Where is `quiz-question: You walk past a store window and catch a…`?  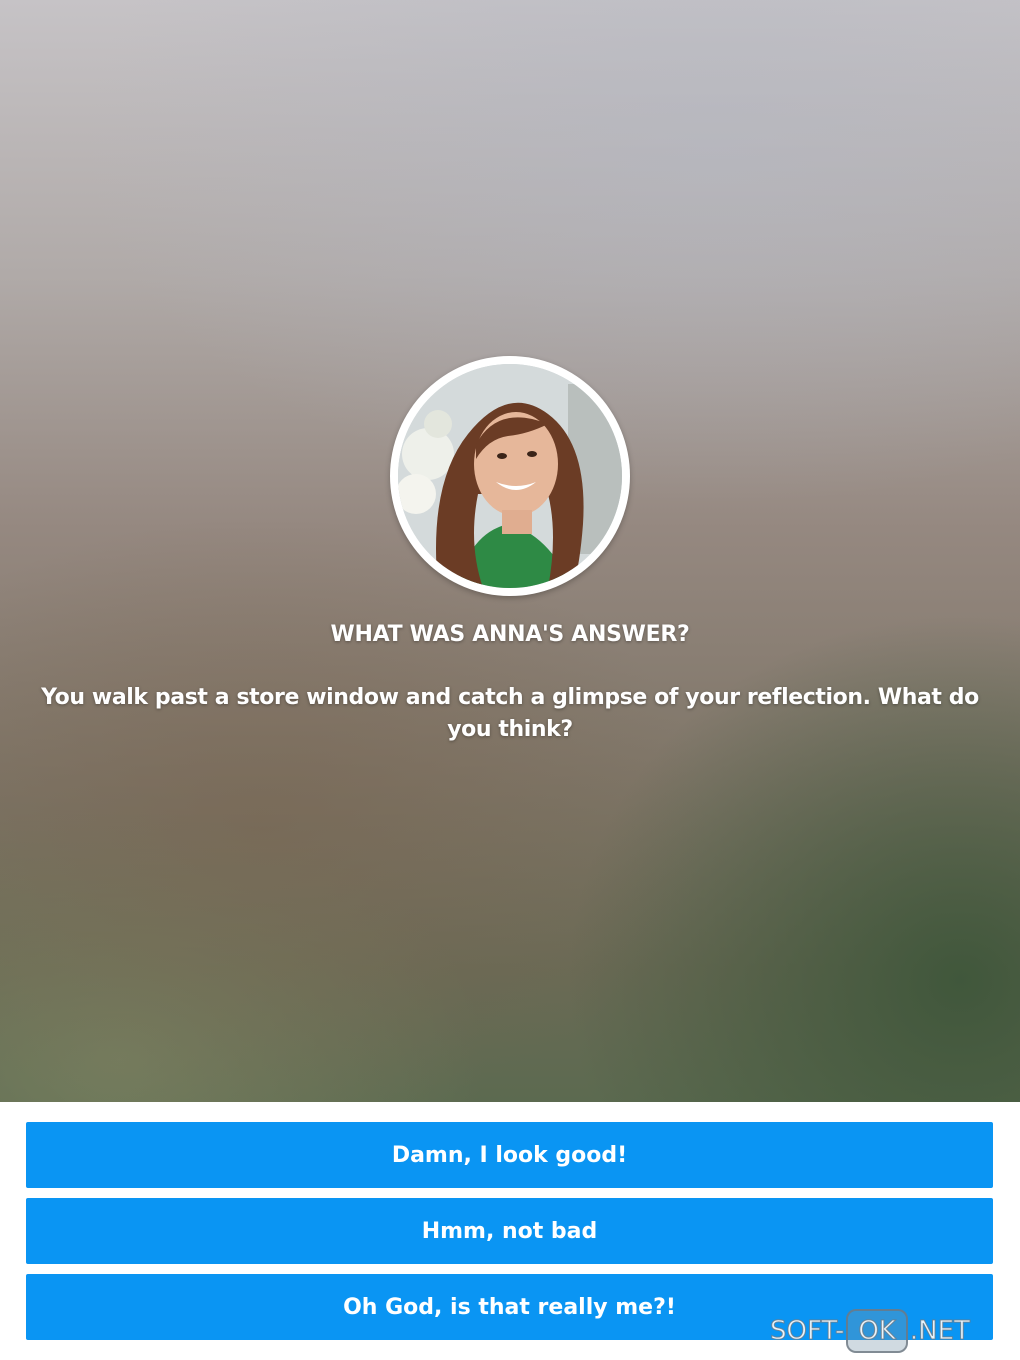
quiz-question: You walk past a store window and catch a… is located at coordinates (510, 713).